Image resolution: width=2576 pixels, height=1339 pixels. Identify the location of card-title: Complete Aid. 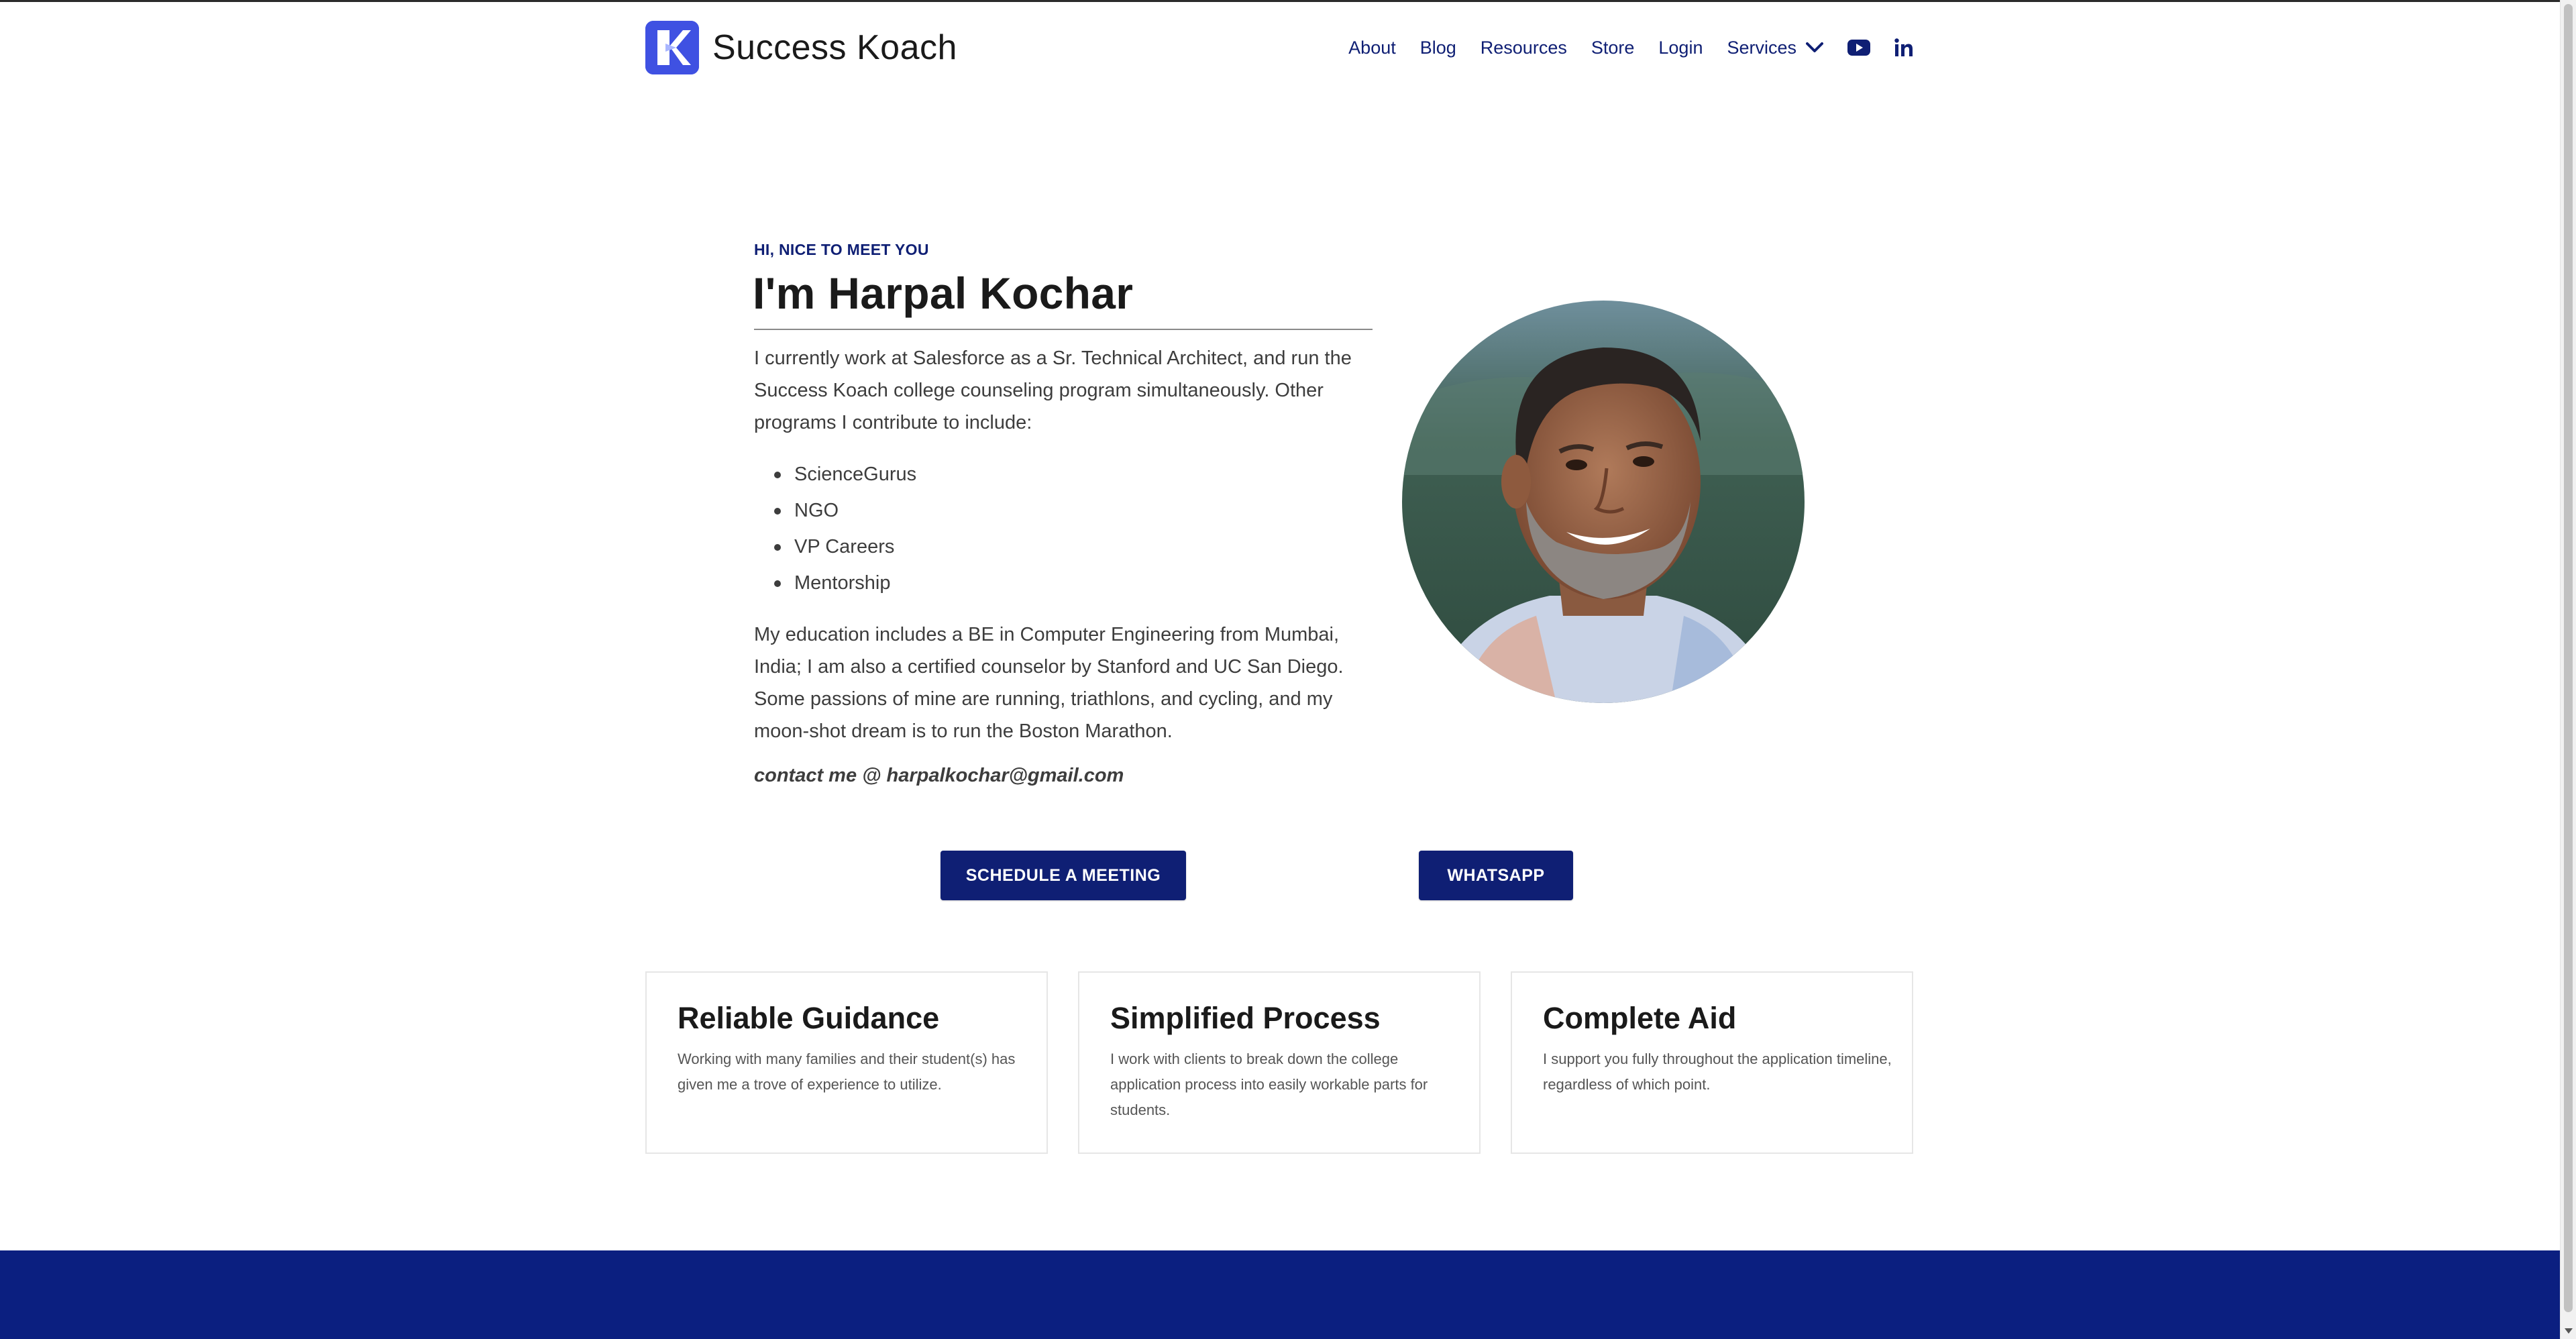
(1640, 1018).